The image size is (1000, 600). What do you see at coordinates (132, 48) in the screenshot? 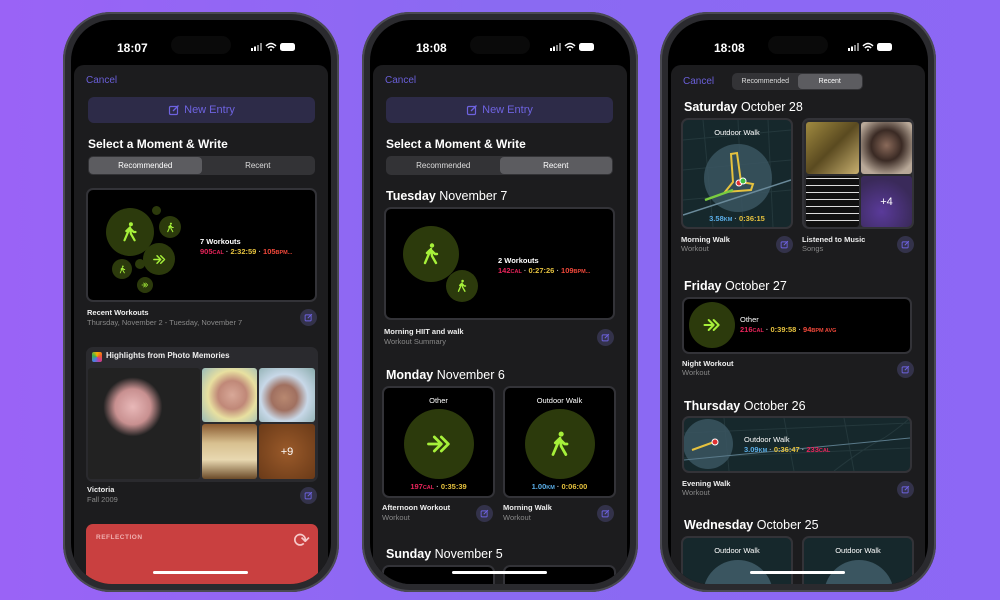
I see `status-time: 18:07` at bounding box center [132, 48].